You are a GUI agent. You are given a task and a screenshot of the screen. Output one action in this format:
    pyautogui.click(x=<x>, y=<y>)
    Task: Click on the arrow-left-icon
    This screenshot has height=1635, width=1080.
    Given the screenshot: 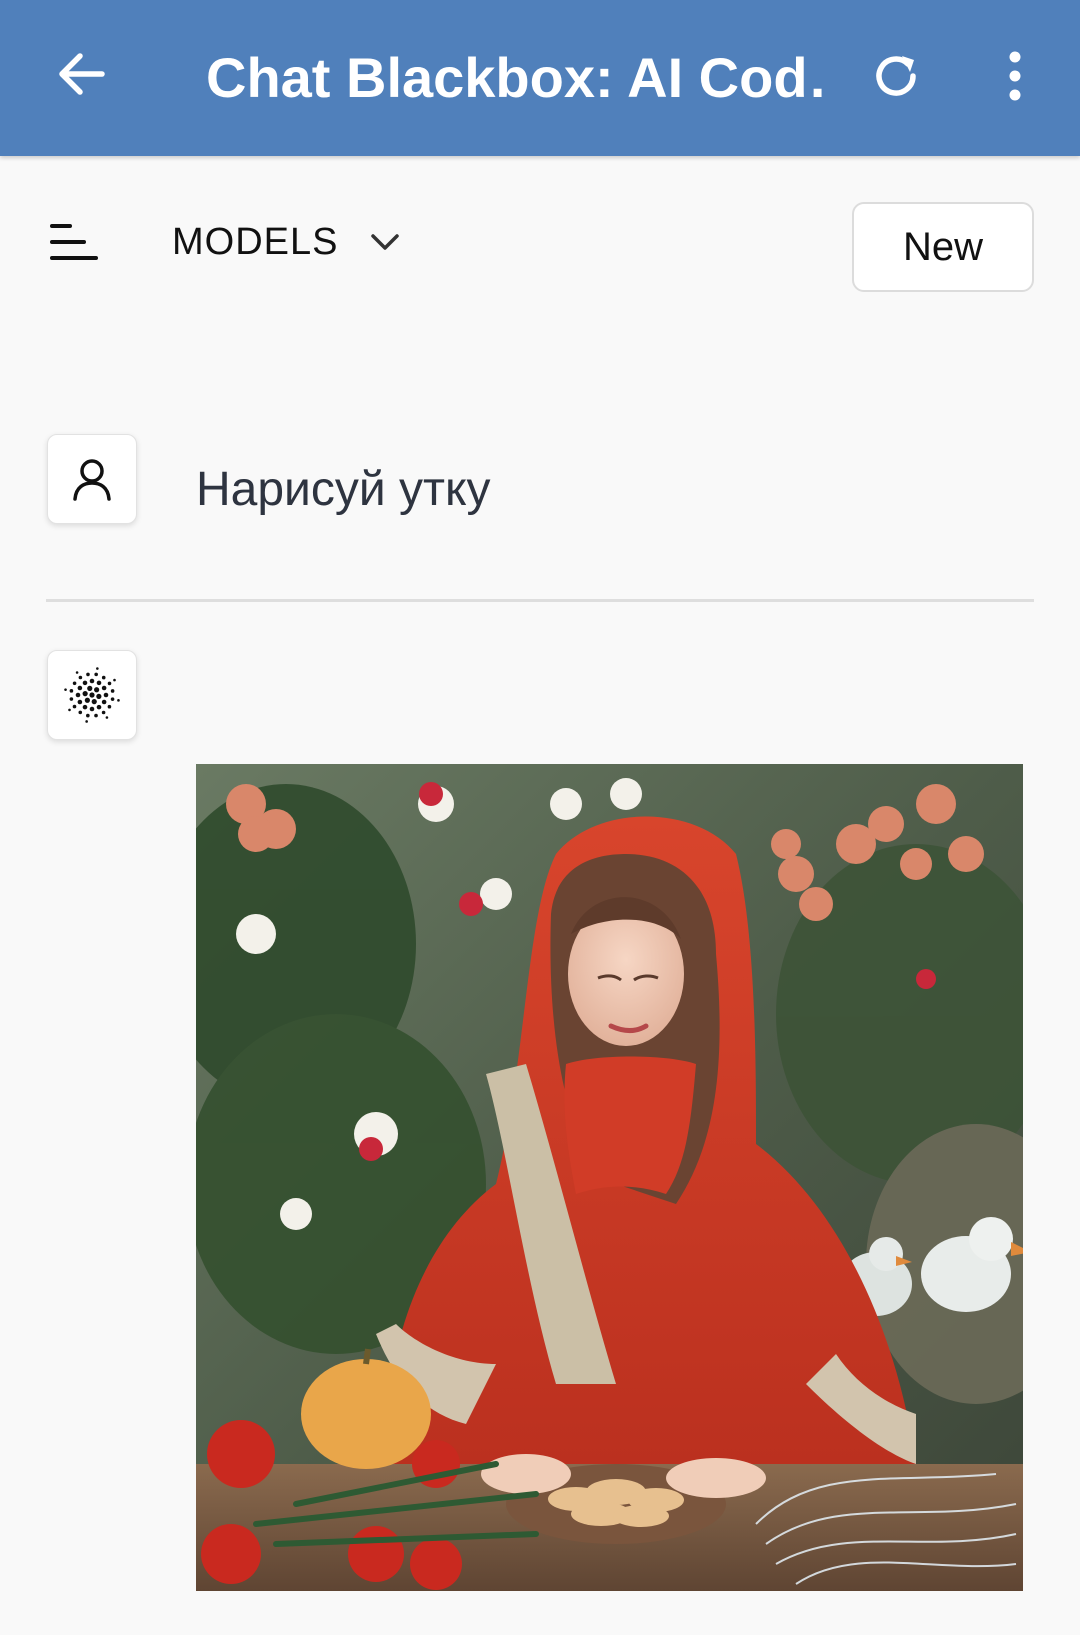 What is the action you would take?
    pyautogui.click(x=82, y=74)
    